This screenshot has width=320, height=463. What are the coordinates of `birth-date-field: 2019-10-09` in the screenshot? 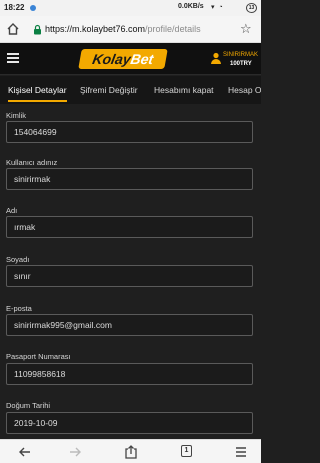 It's located at (129, 423).